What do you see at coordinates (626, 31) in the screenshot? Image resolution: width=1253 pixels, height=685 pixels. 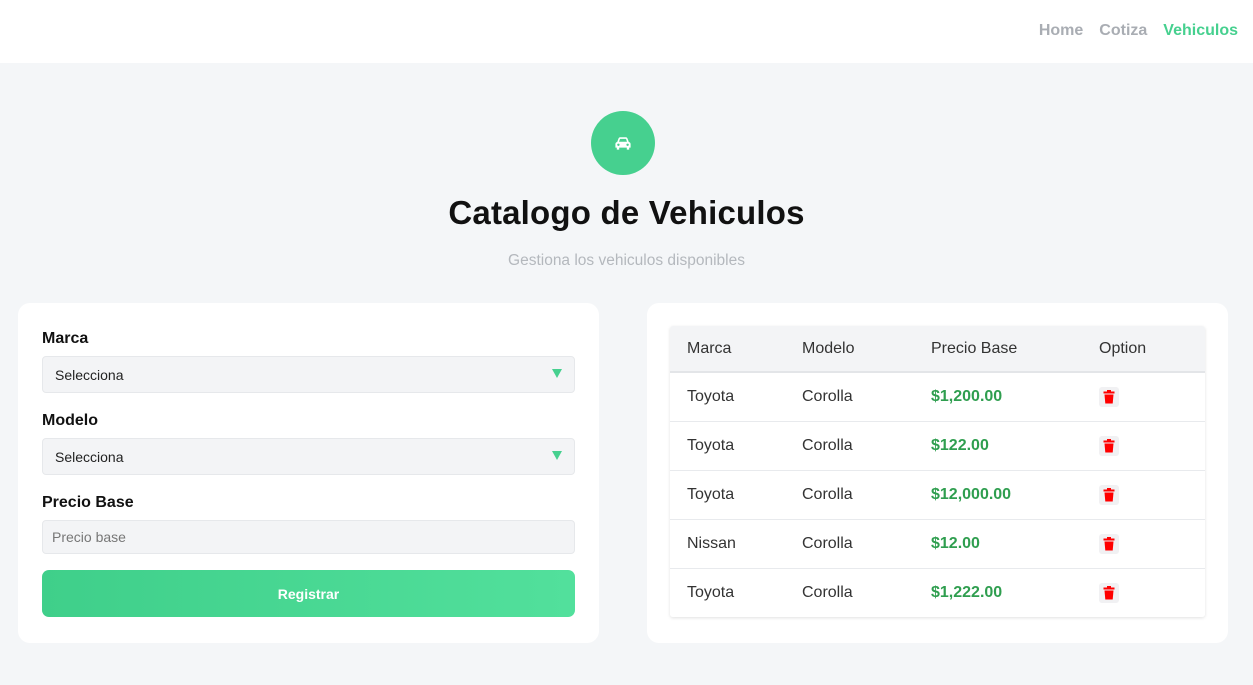 I see `top-navbar: Home Cotiza Vehiculos` at bounding box center [626, 31].